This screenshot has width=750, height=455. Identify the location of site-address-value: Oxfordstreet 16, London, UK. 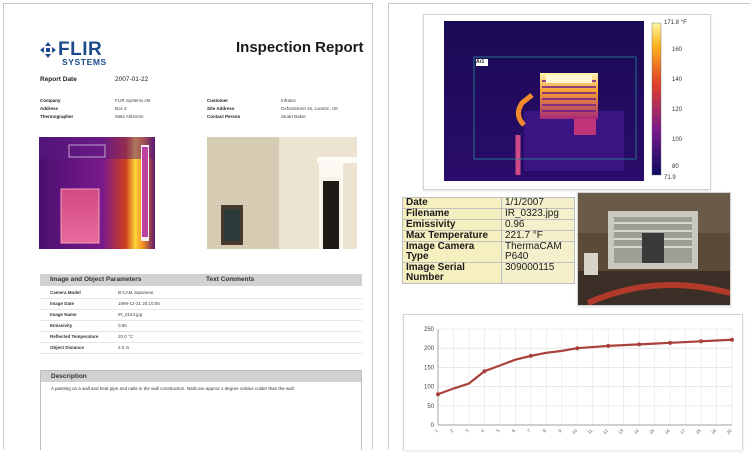
(310, 108).